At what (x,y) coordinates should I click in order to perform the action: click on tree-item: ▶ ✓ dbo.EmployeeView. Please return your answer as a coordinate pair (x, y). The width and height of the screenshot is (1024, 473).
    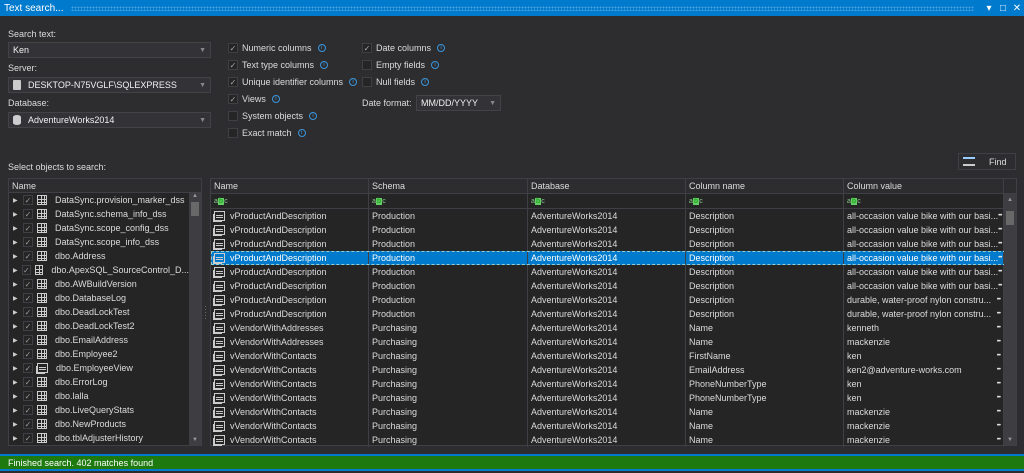
    Looking at the image, I should click on (99, 368).